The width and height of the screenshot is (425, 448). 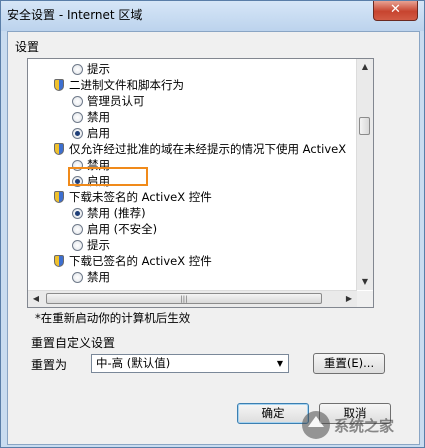 What do you see at coordinates (192, 213) in the screenshot?
I see `tree-option-row: 禁用 (推荐)` at bounding box center [192, 213].